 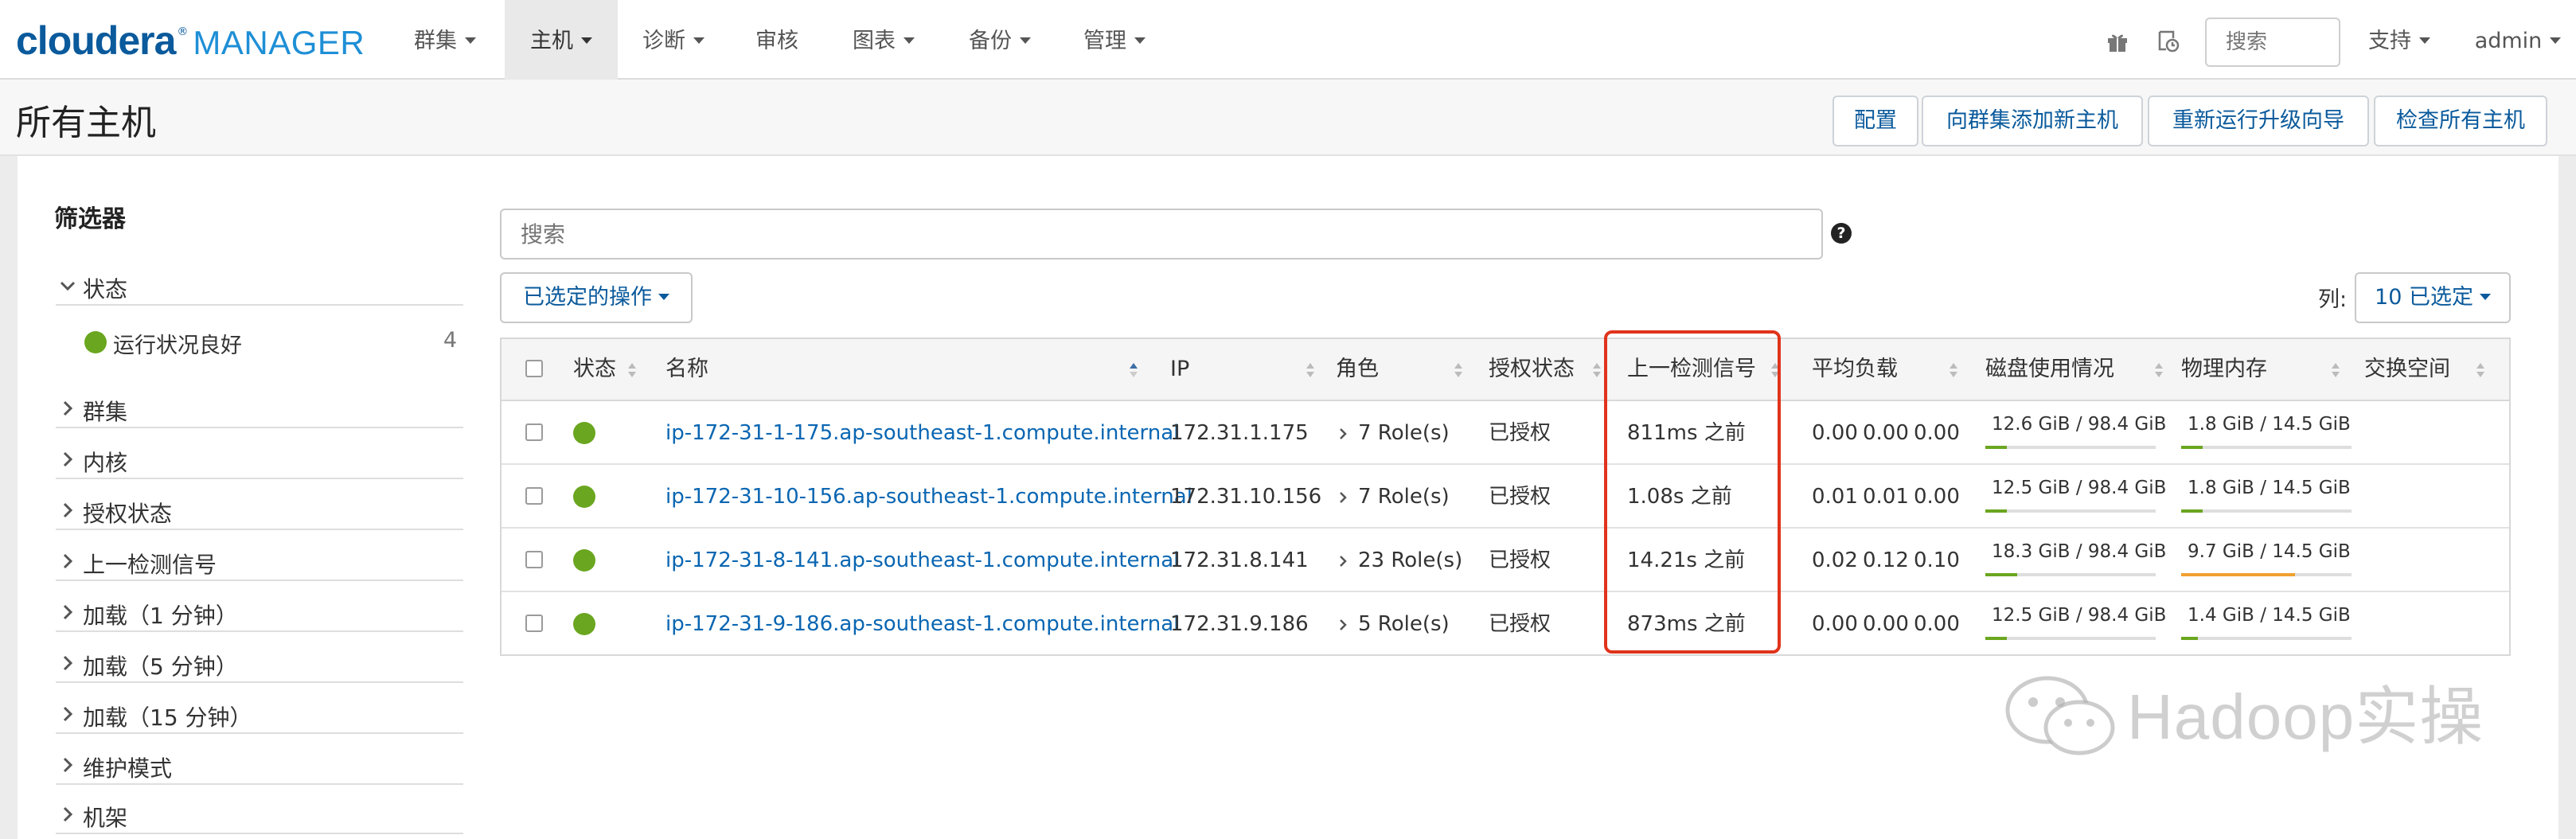 I want to click on gift-icon, so click(x=2117, y=41).